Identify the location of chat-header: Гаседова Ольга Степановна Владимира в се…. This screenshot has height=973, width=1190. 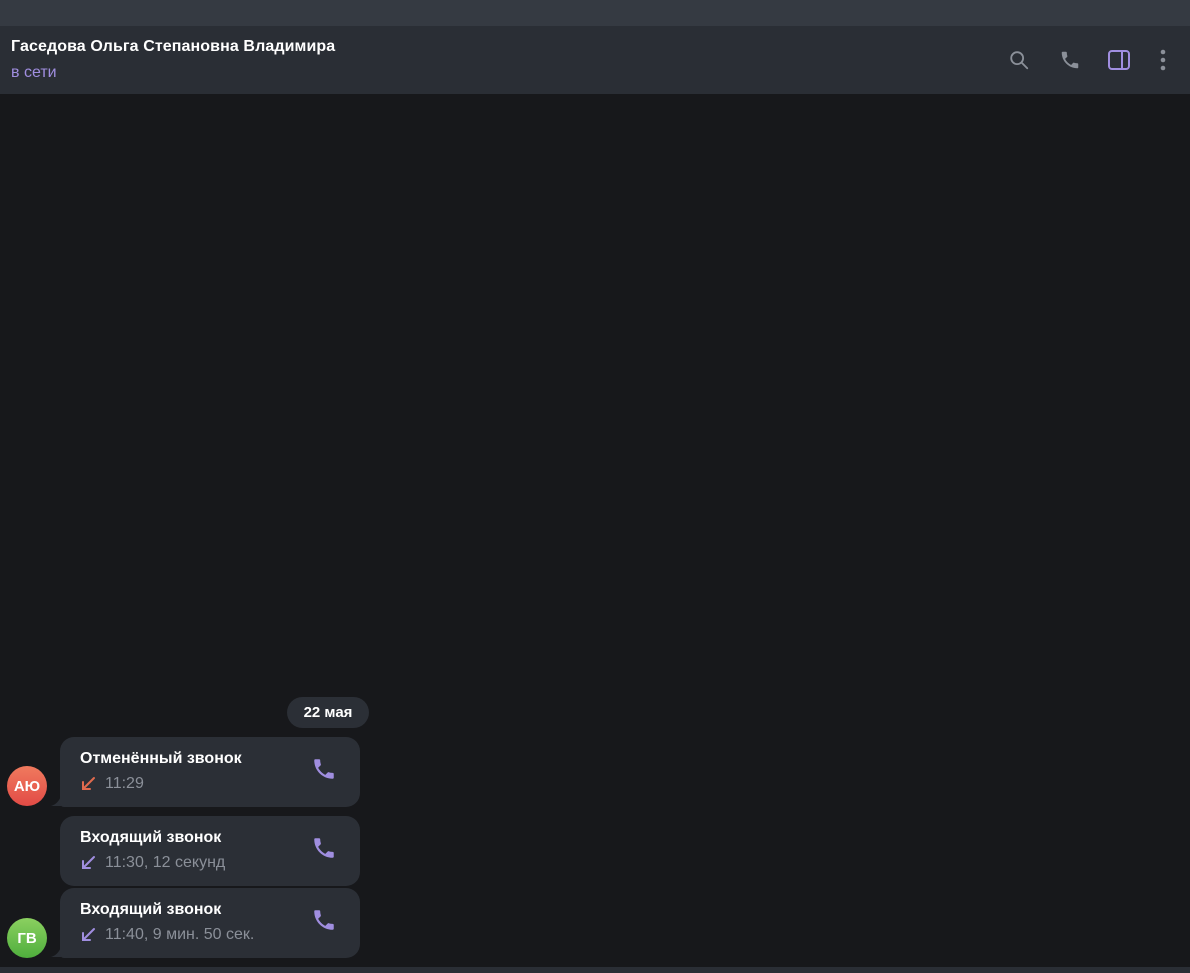
(595, 60).